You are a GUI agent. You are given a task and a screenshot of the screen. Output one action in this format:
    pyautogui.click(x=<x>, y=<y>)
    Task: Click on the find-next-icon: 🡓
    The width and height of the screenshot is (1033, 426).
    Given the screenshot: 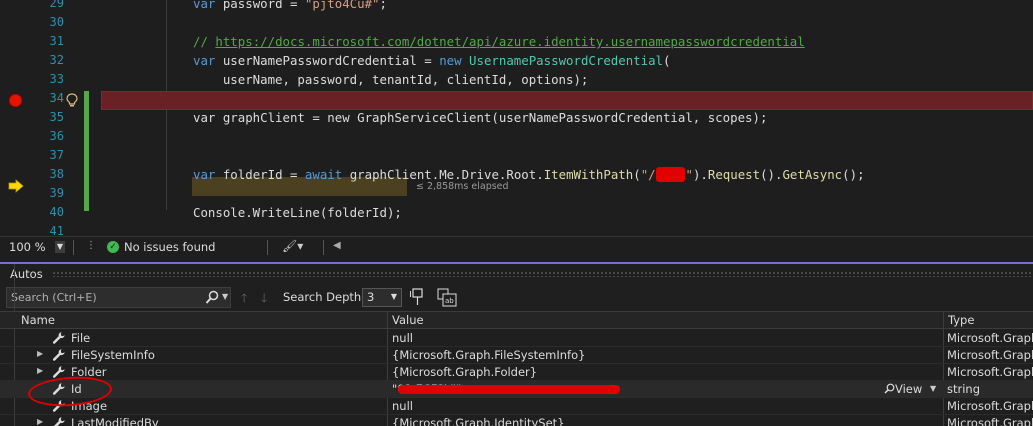 What is the action you would take?
    pyautogui.click(x=264, y=299)
    